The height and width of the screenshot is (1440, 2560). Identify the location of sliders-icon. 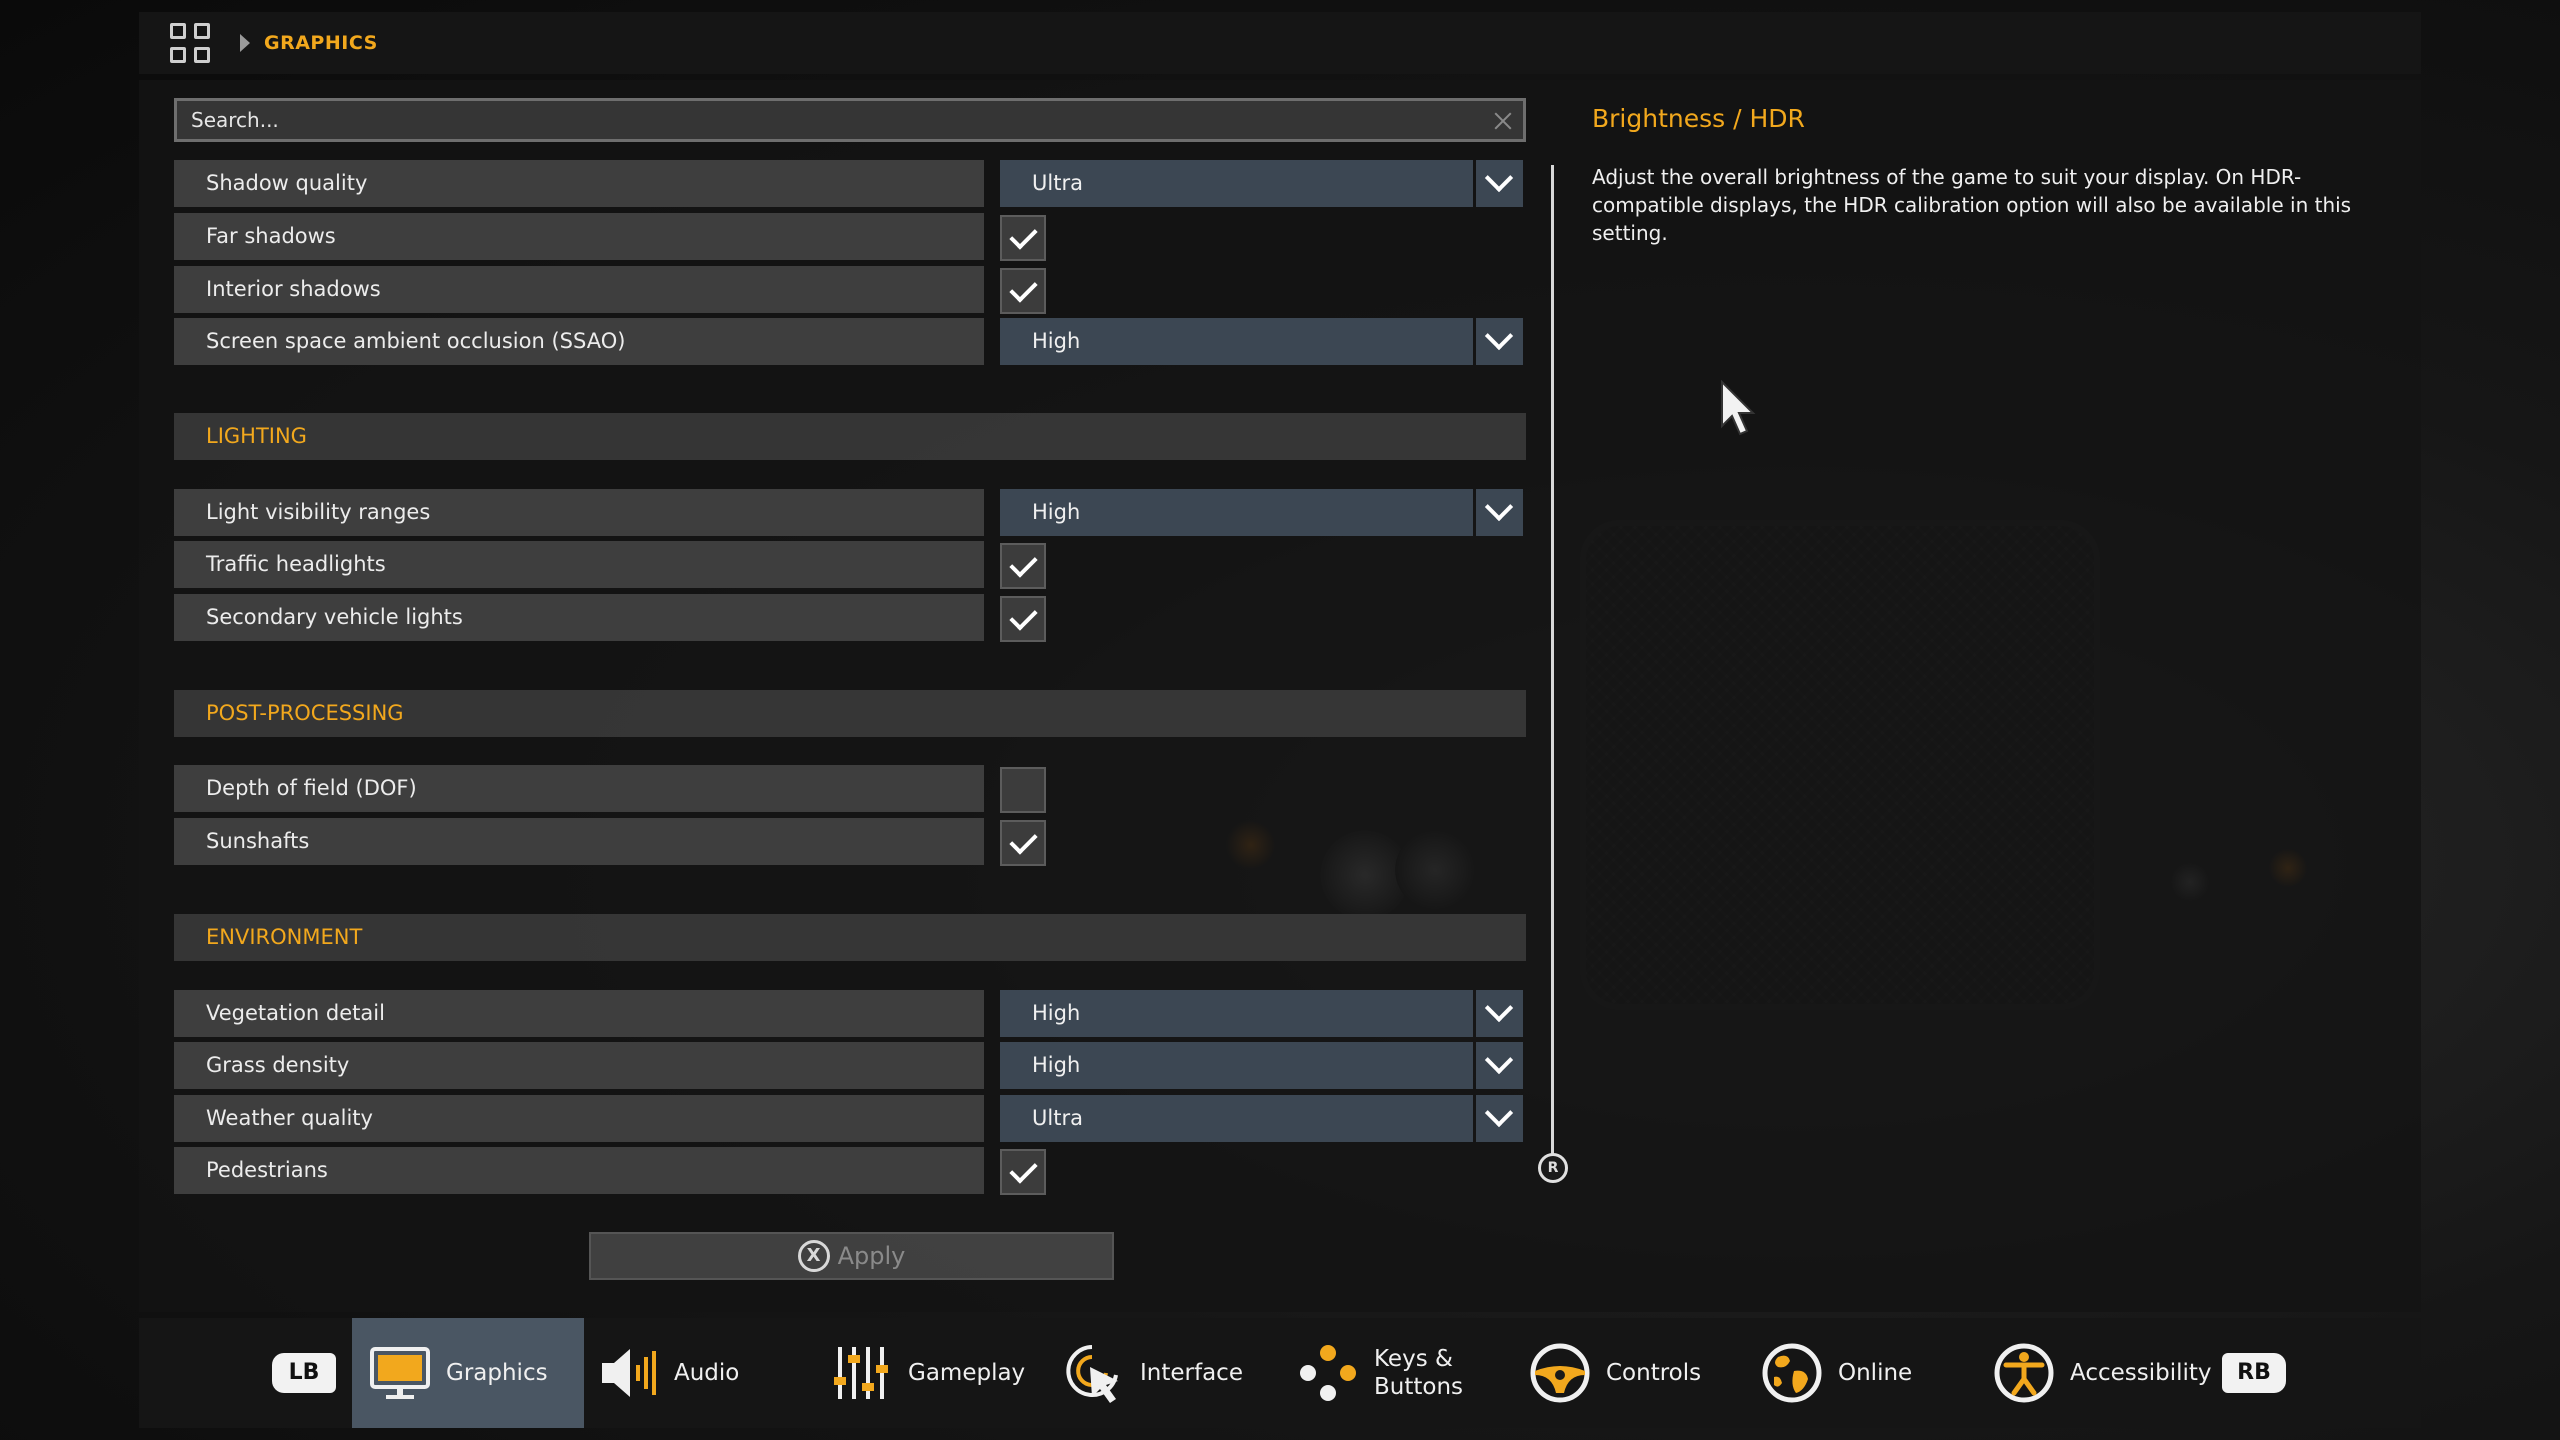
(861, 1373).